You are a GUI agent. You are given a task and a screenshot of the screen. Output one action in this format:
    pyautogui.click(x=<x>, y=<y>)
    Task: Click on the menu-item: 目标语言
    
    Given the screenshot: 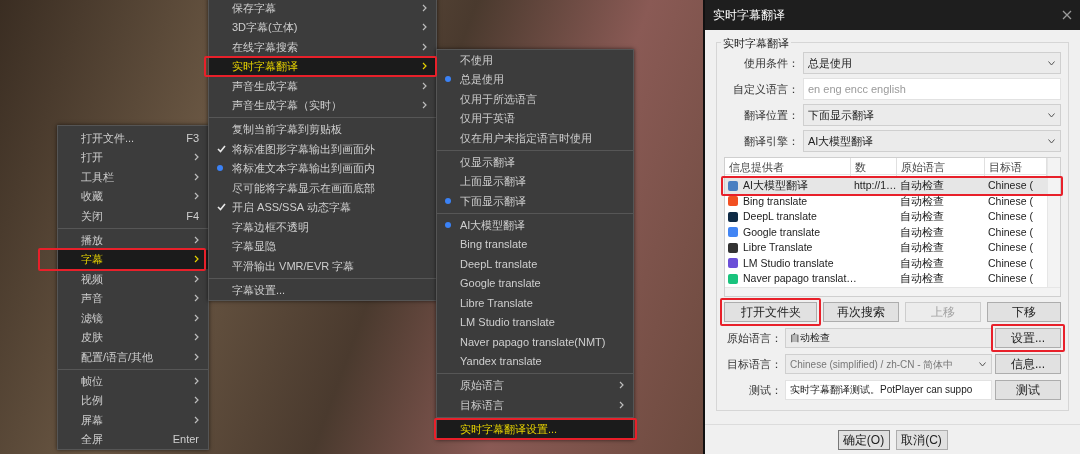 What is the action you would take?
    pyautogui.click(x=535, y=405)
    